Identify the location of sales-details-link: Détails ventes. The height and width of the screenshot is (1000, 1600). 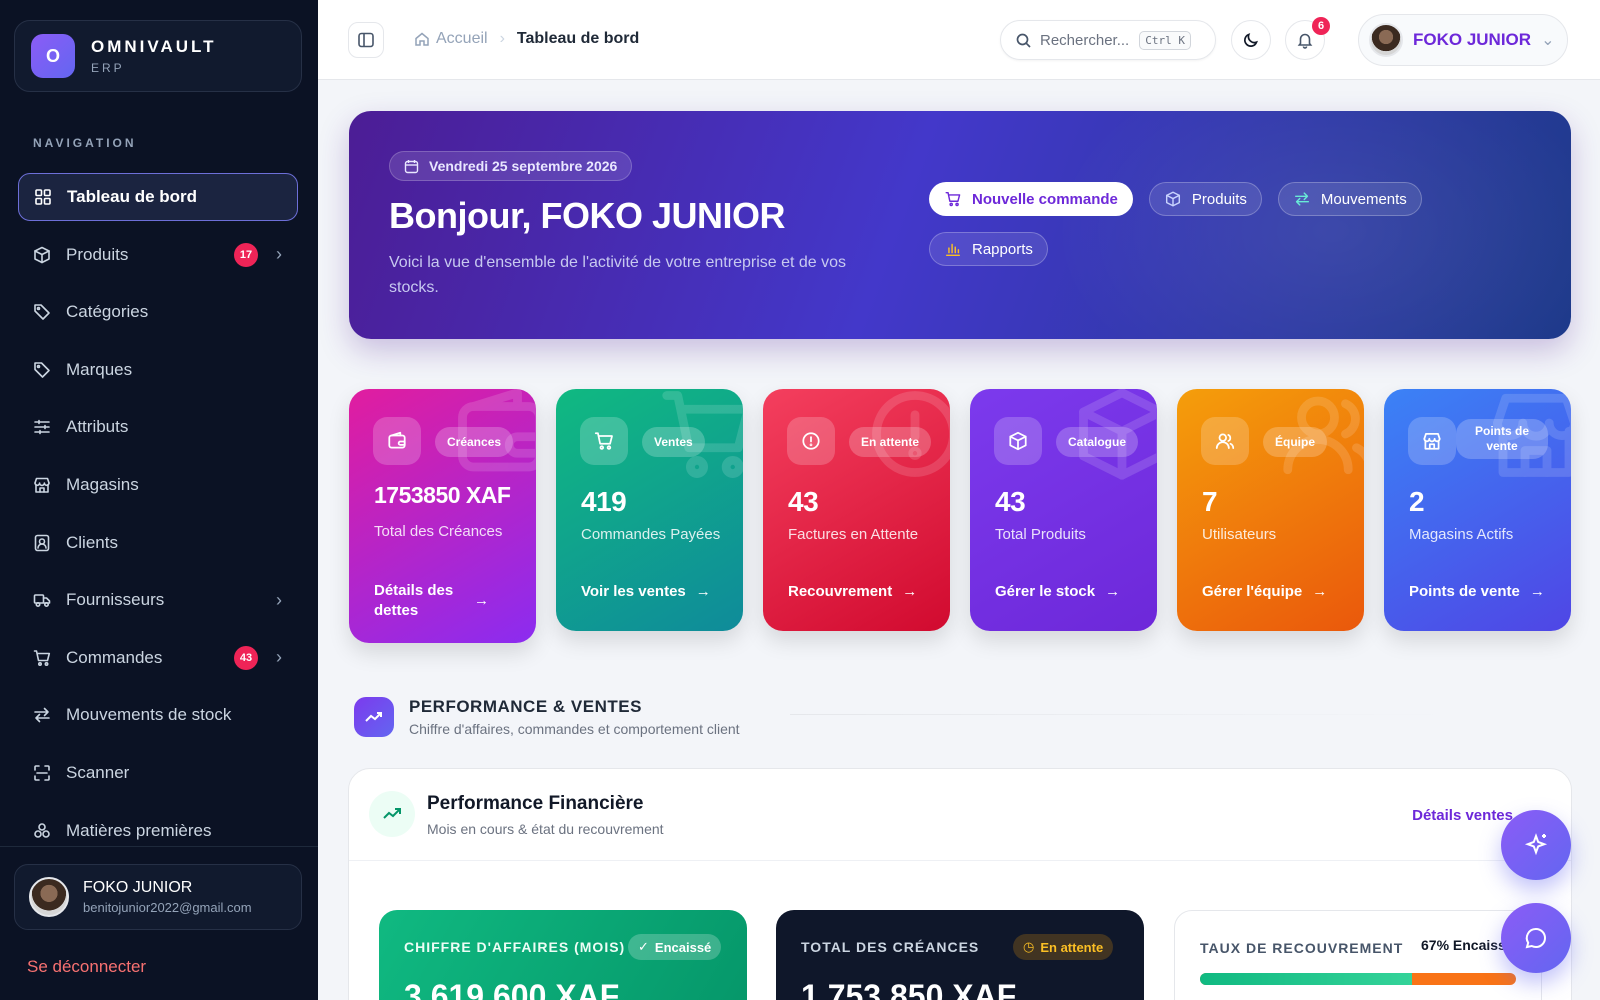
(1462, 815).